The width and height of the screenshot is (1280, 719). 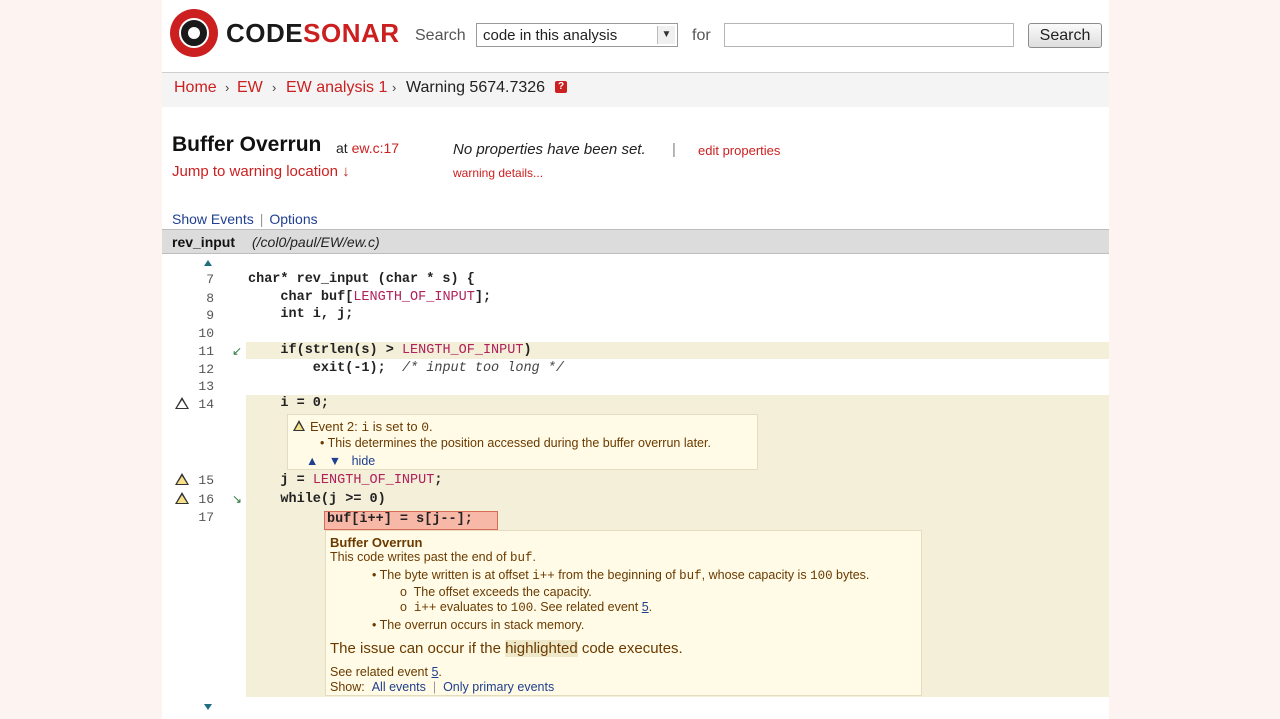 I want to click on event-marker-icon, so click(x=182, y=403).